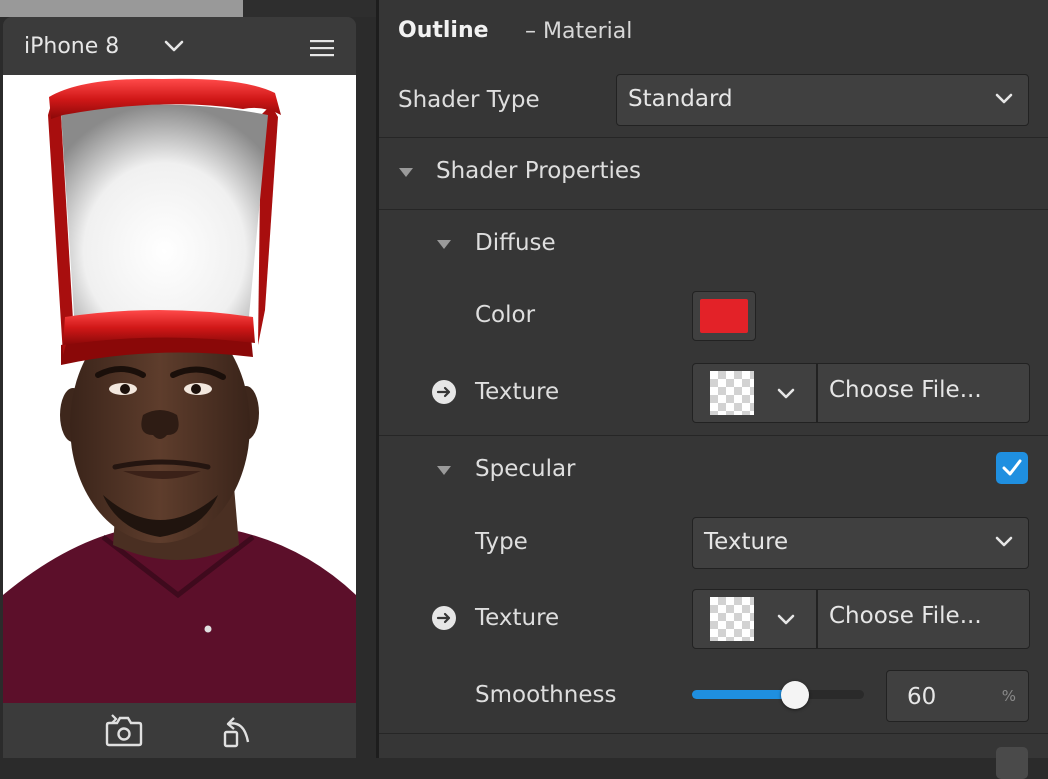 This screenshot has width=1048, height=779. I want to click on shader-type-value: Standard, so click(680, 99).